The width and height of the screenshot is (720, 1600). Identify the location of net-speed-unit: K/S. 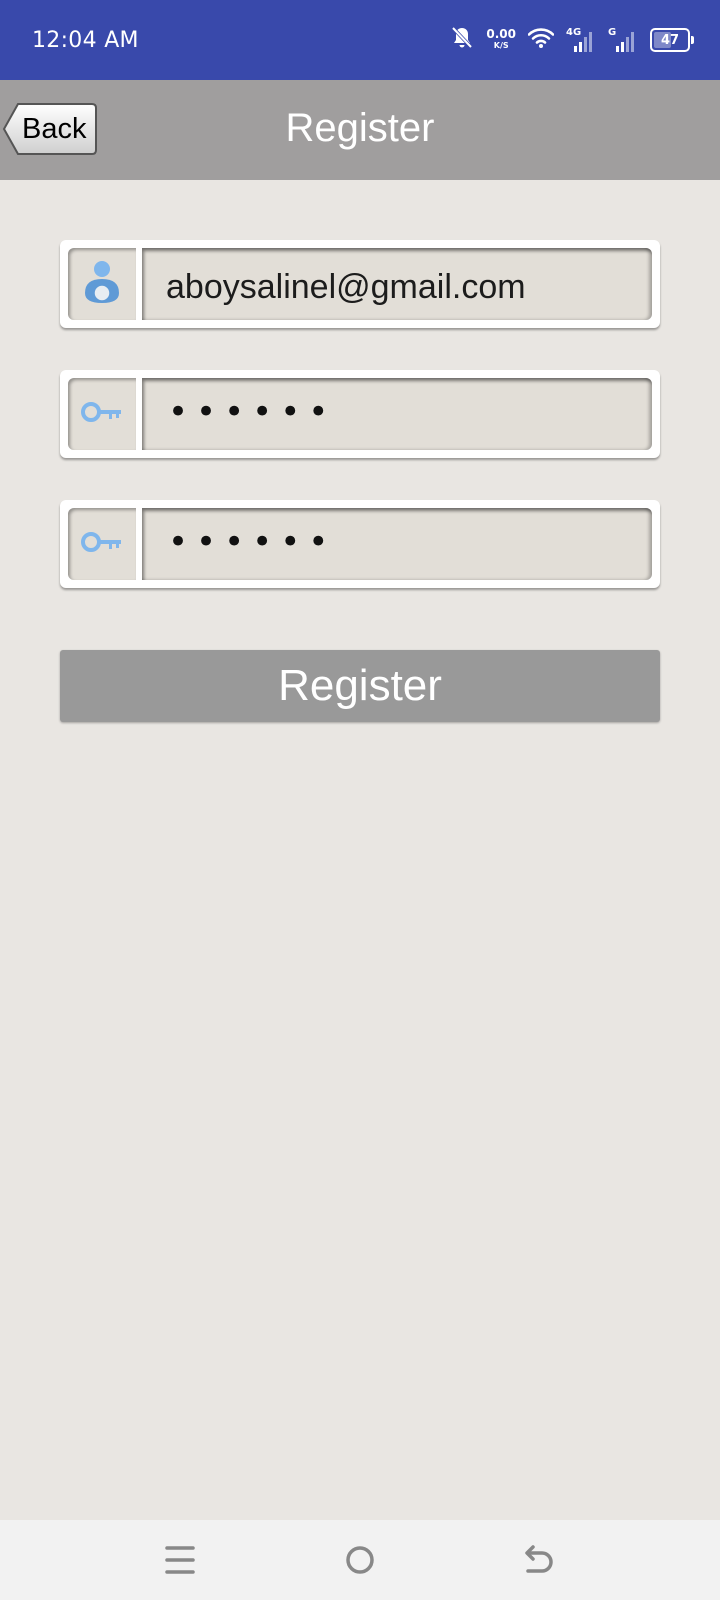
(501, 45).